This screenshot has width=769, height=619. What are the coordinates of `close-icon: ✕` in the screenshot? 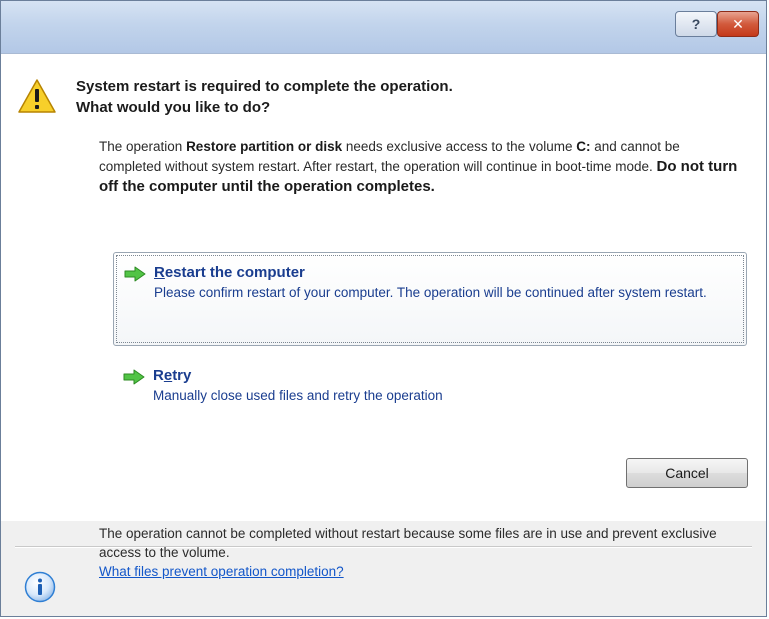 It's located at (738, 23).